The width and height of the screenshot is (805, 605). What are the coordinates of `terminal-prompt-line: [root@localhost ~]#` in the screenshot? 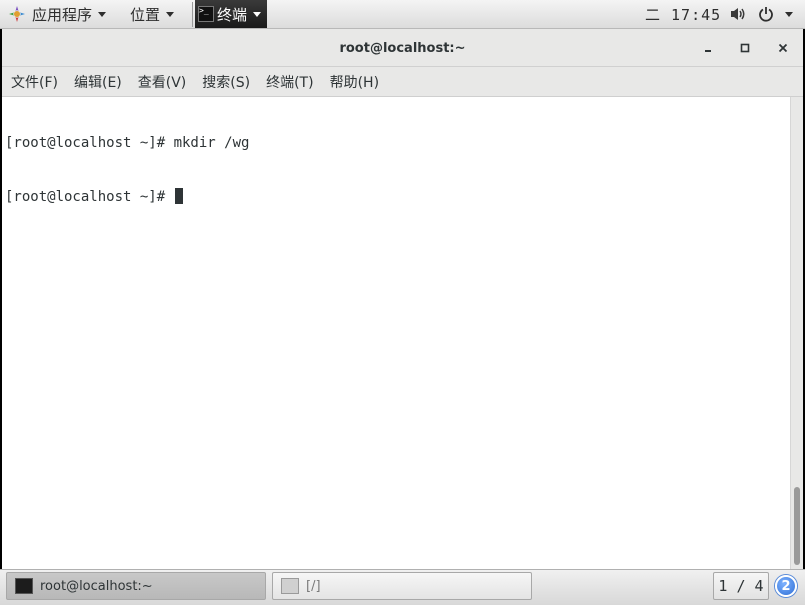 It's located at (397, 197).